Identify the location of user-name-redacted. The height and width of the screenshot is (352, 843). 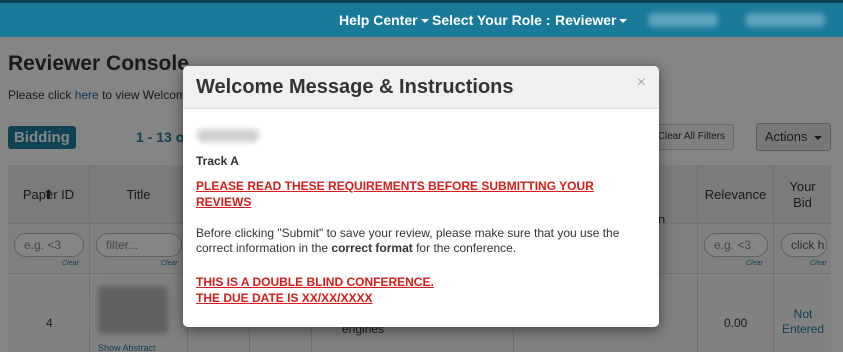
(683, 20).